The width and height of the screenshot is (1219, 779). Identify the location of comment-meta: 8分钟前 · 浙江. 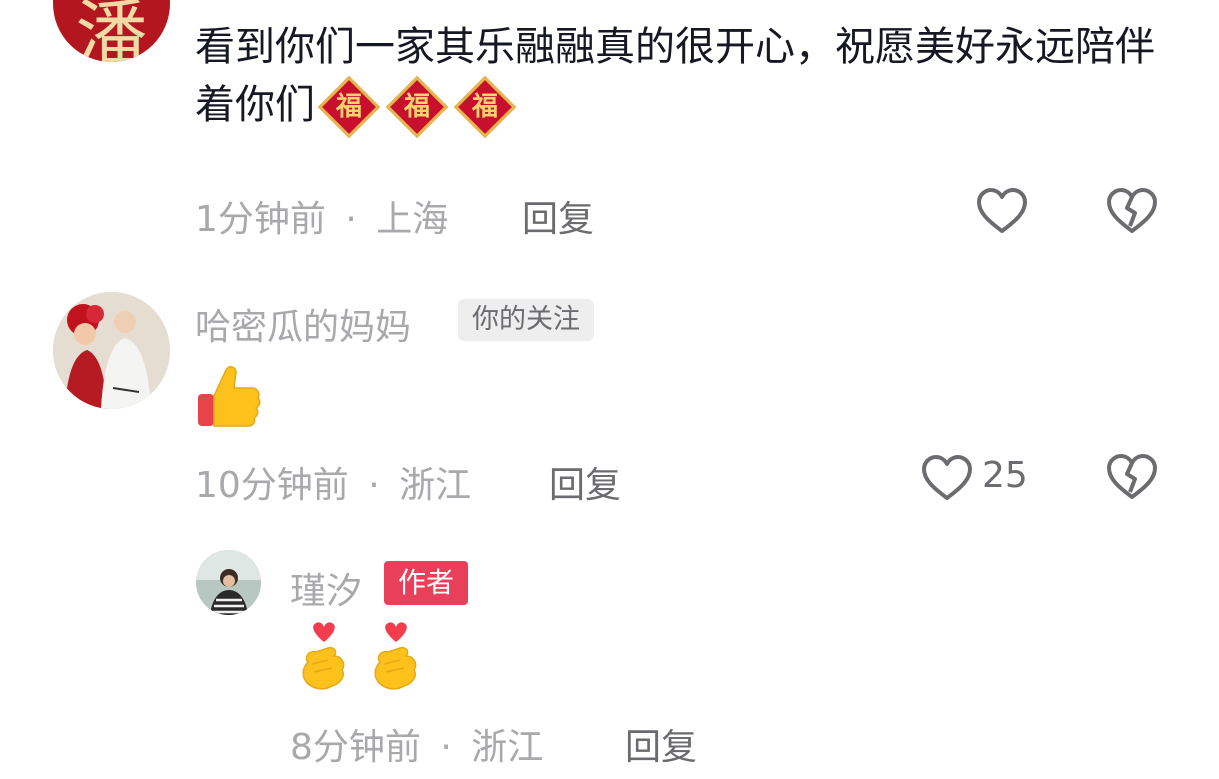
(416, 744).